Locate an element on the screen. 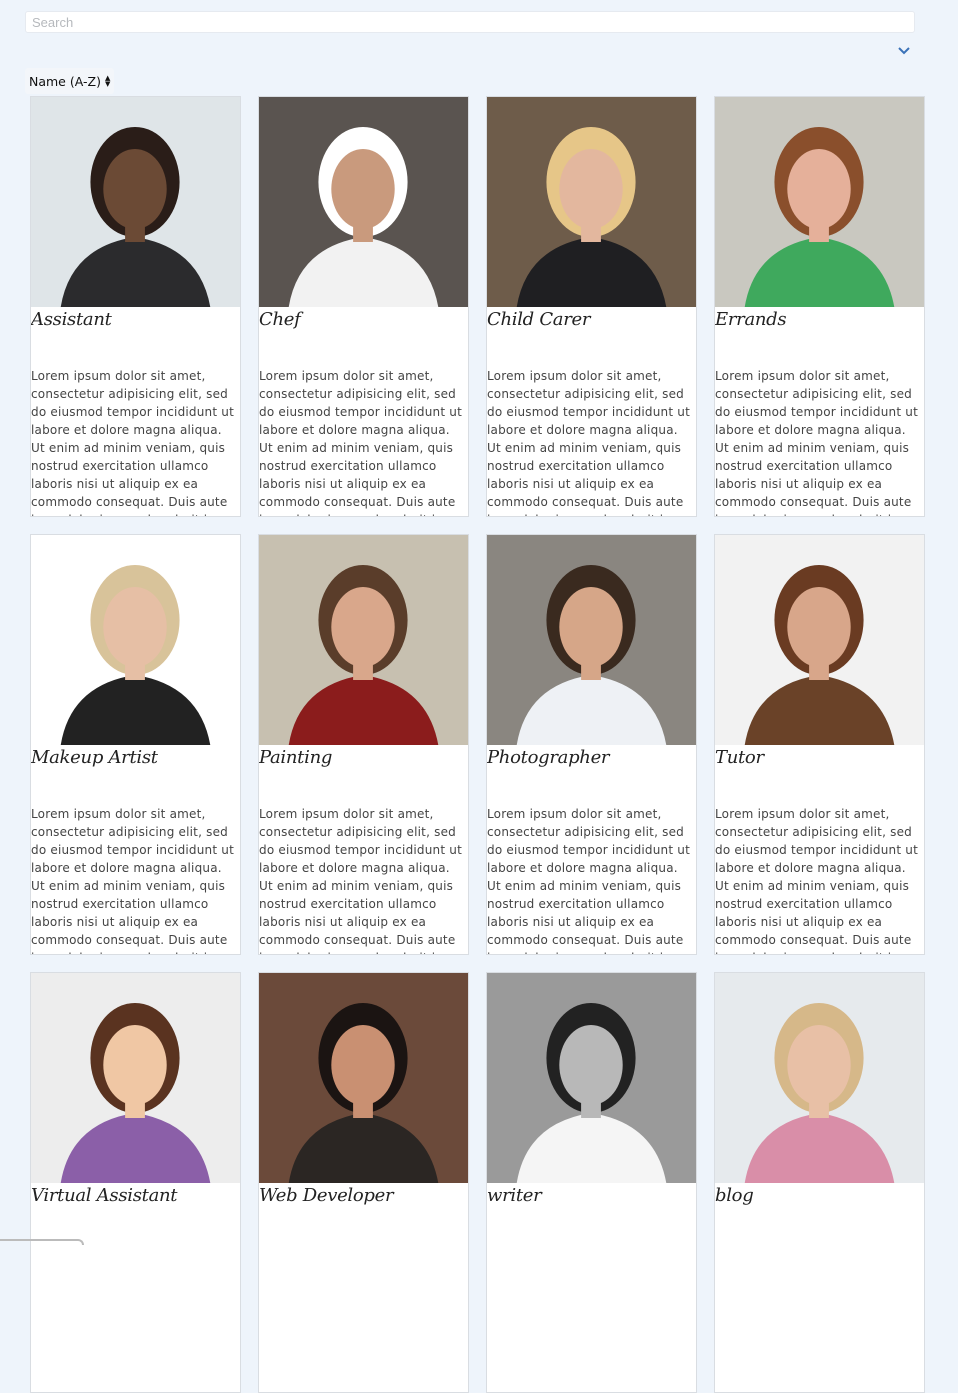  profile-card: writer is located at coordinates (591, 1182).